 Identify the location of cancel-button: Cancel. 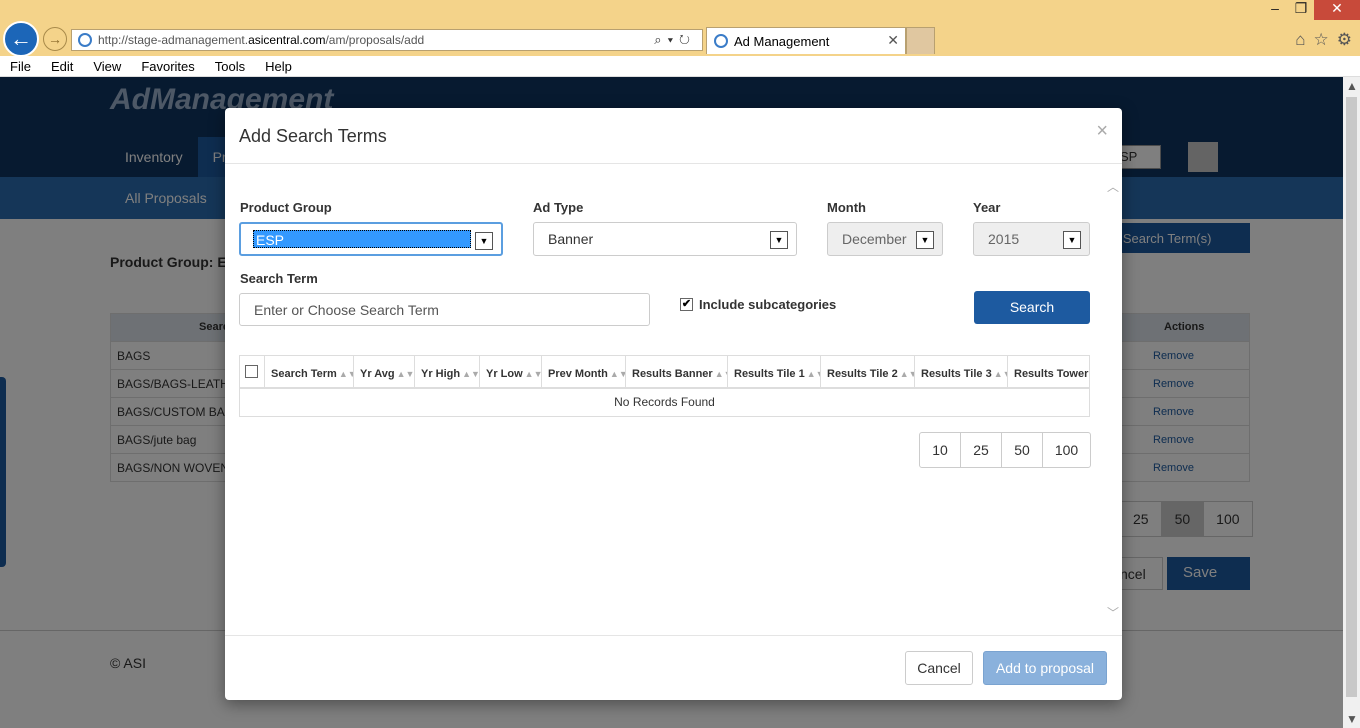
(939, 668).